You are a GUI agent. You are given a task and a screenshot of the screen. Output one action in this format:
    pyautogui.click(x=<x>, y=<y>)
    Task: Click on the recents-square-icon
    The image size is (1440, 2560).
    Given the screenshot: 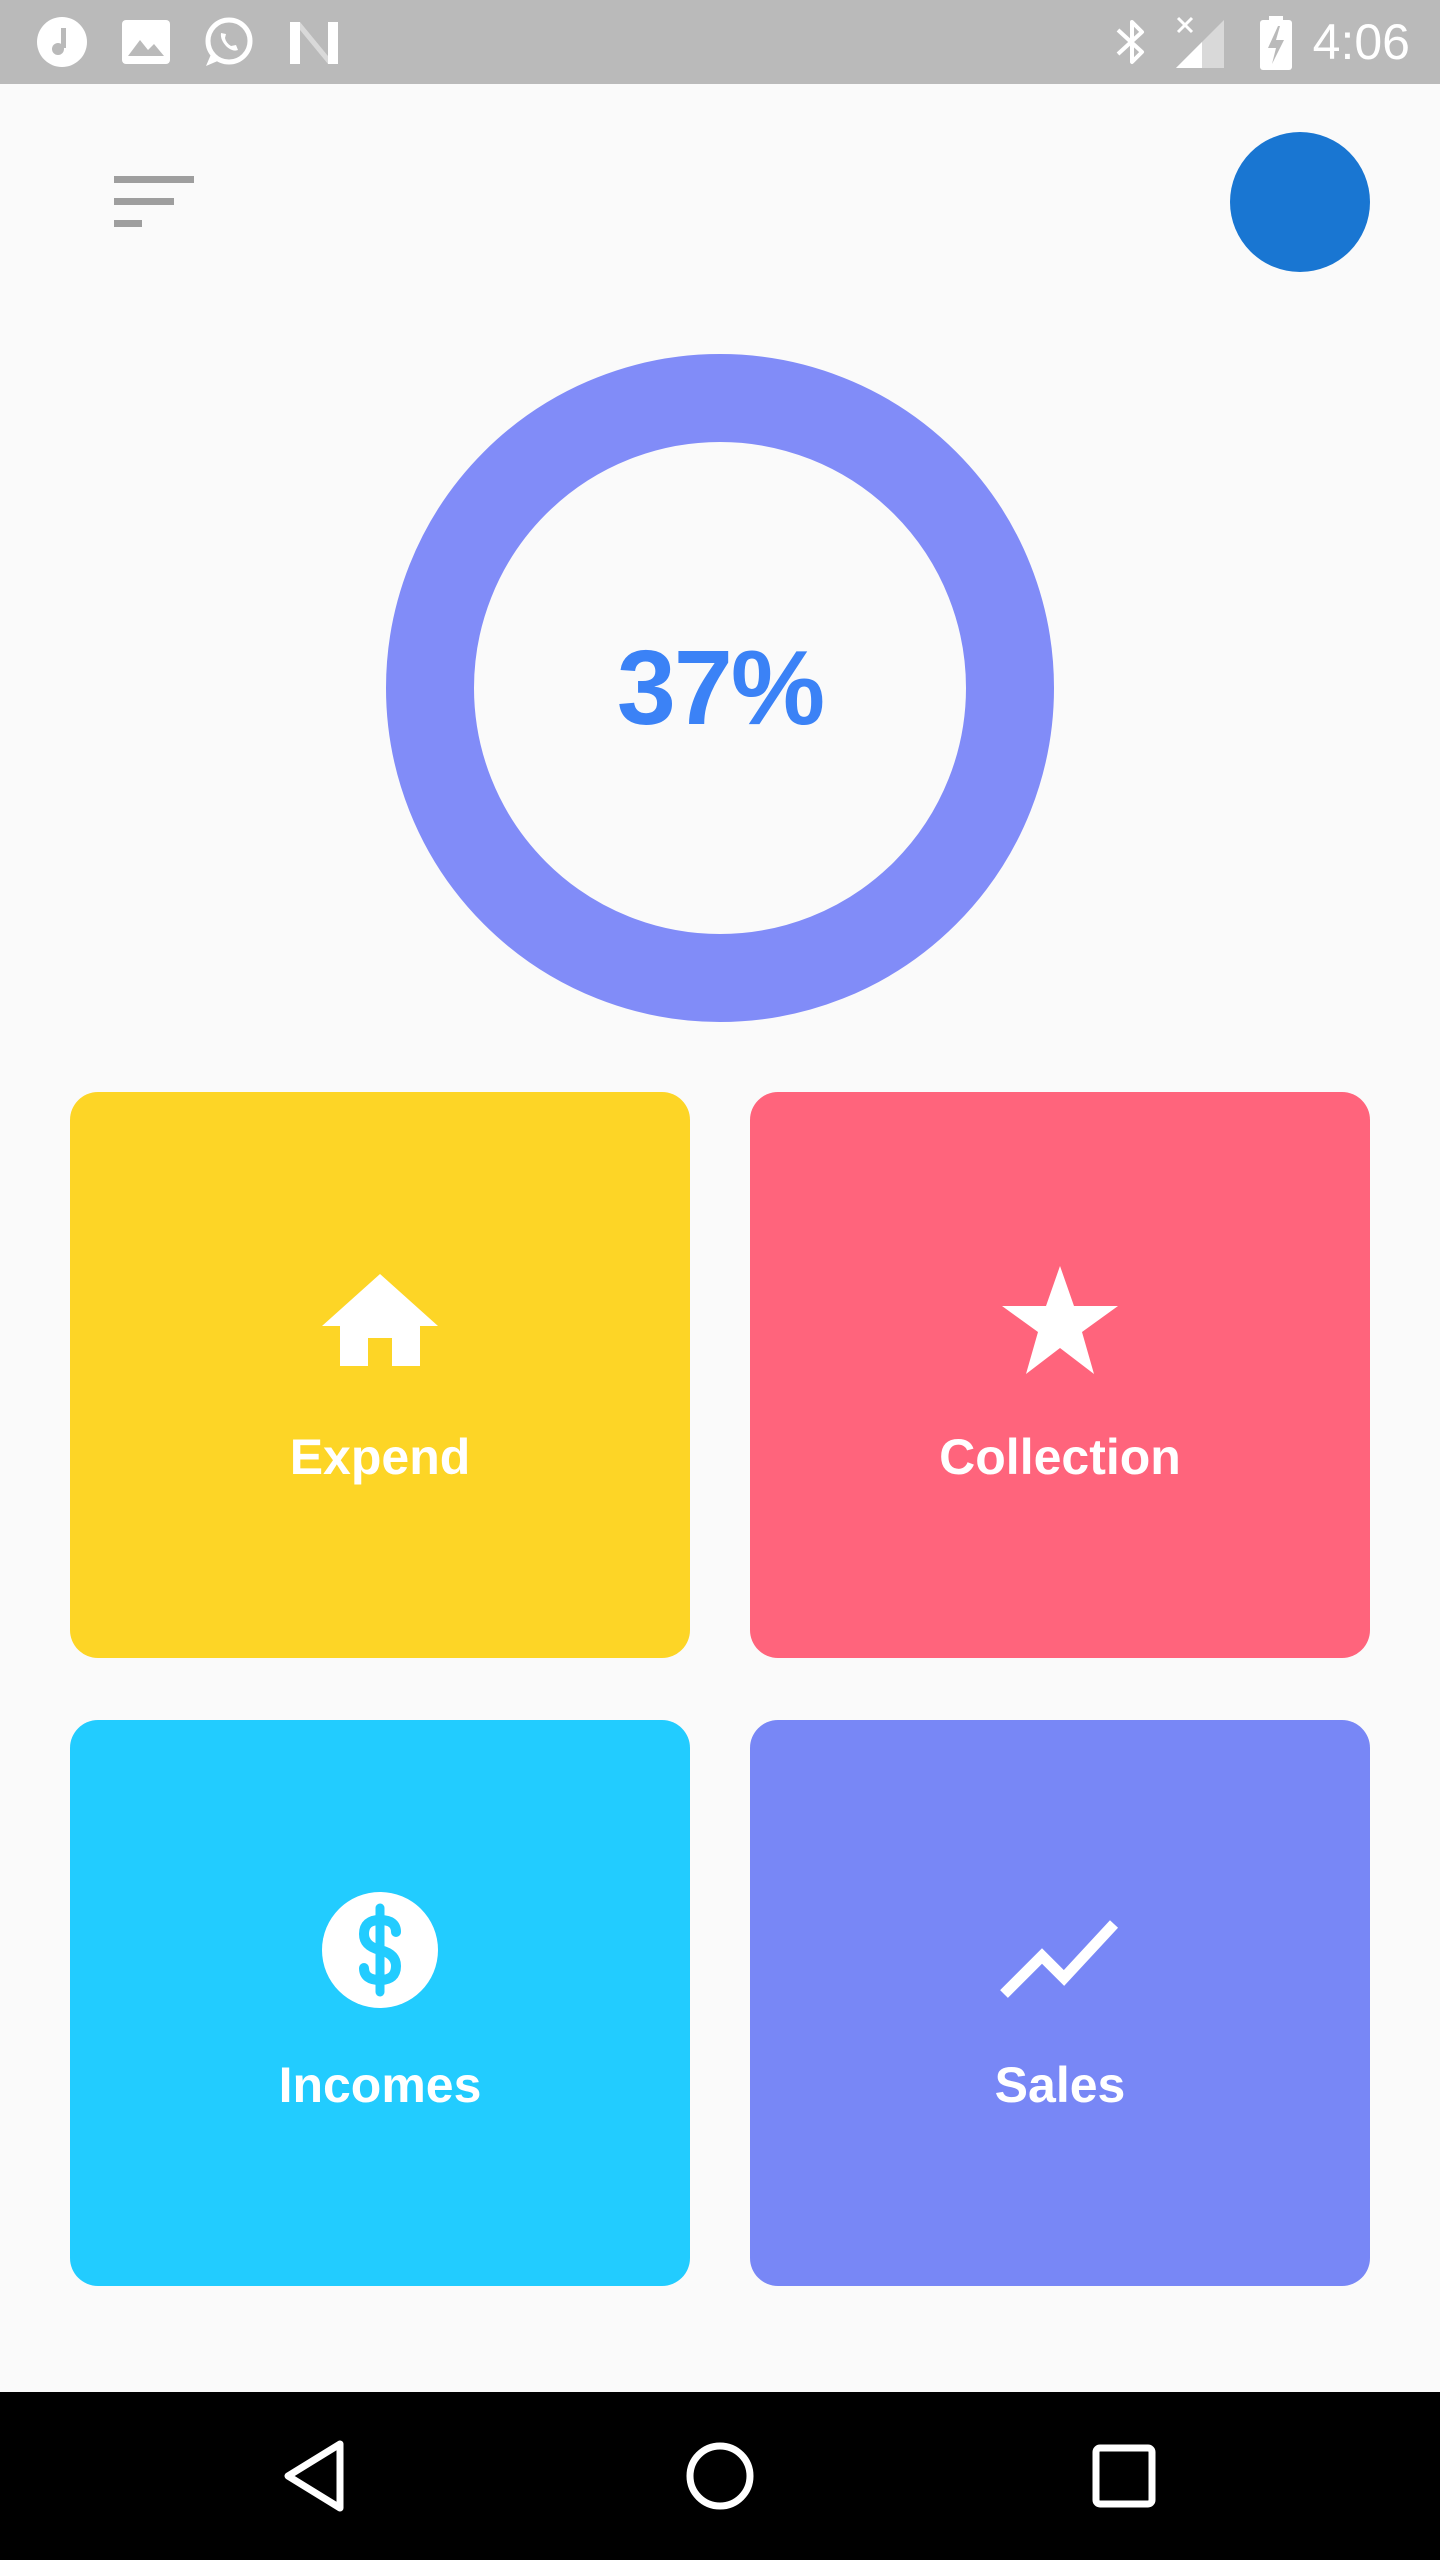 What is the action you would take?
    pyautogui.click(x=1124, y=2476)
    